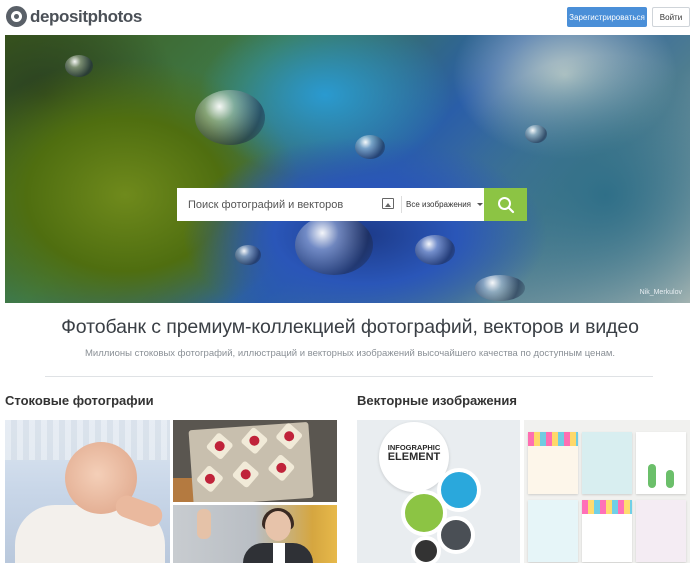  Describe the element at coordinates (16, 16) in the screenshot. I see `logo-icon` at that location.